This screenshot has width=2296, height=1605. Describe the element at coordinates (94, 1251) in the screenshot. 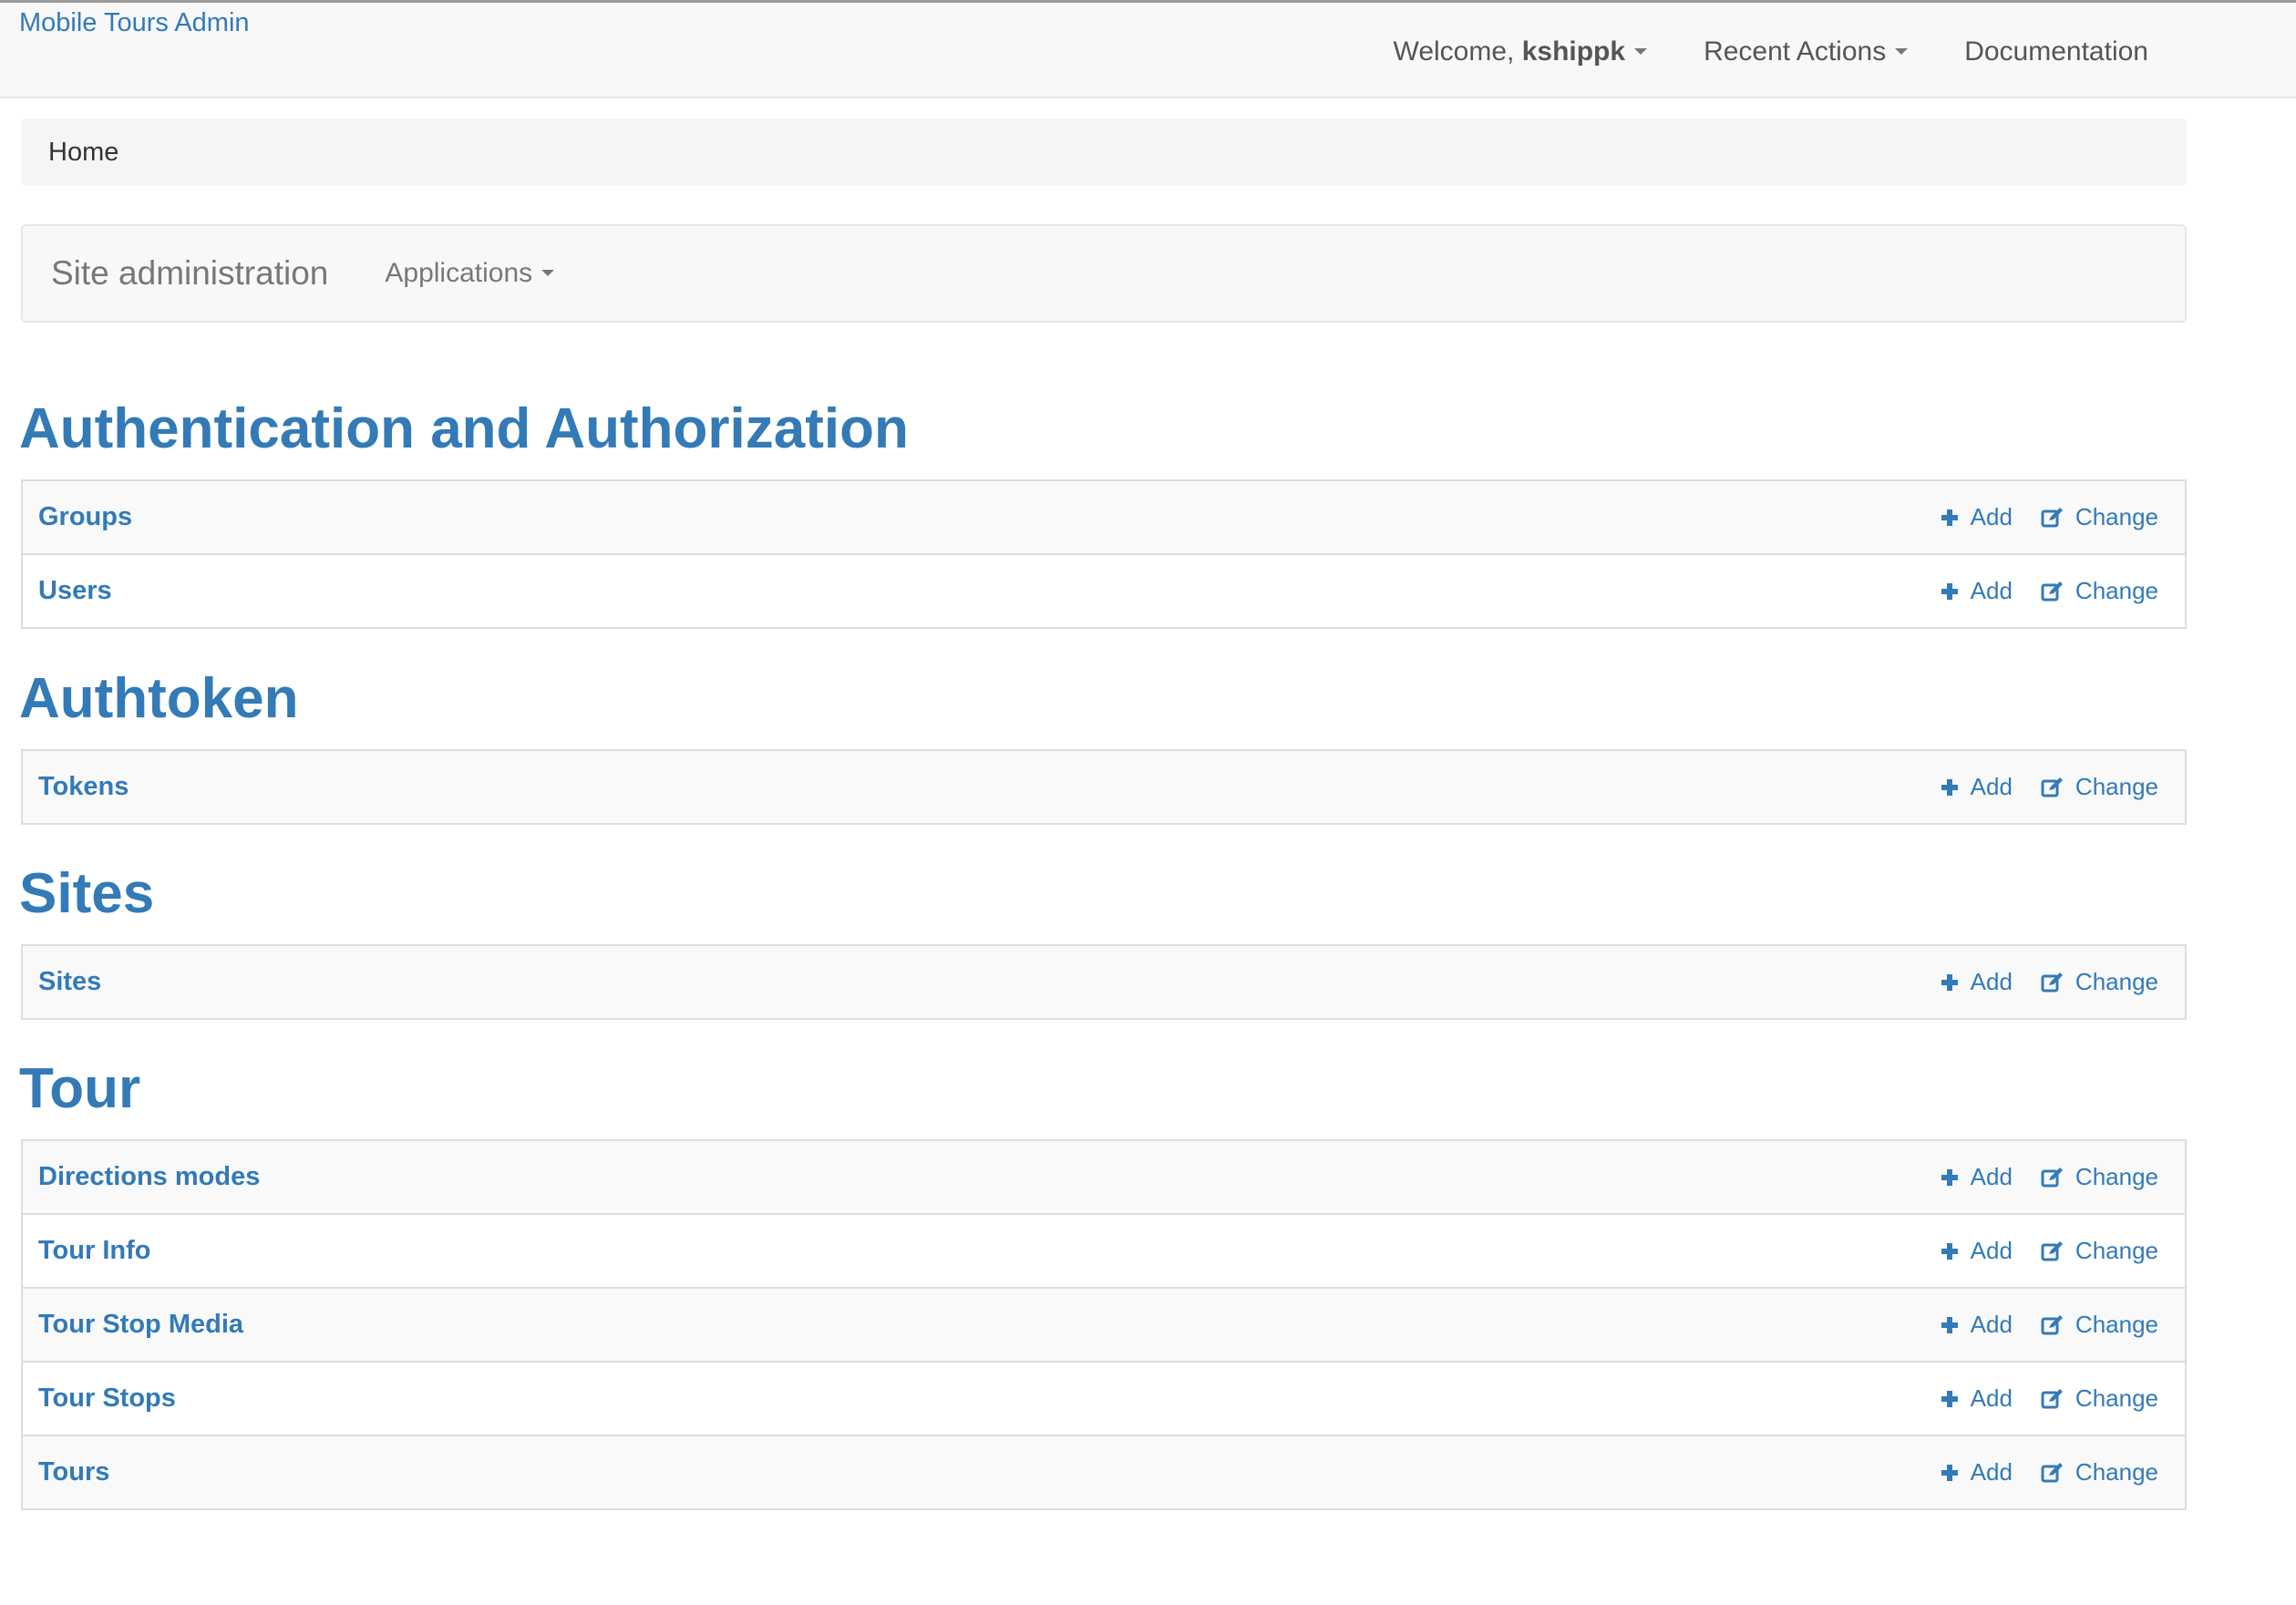

I see `model-link: Tour Info` at that location.